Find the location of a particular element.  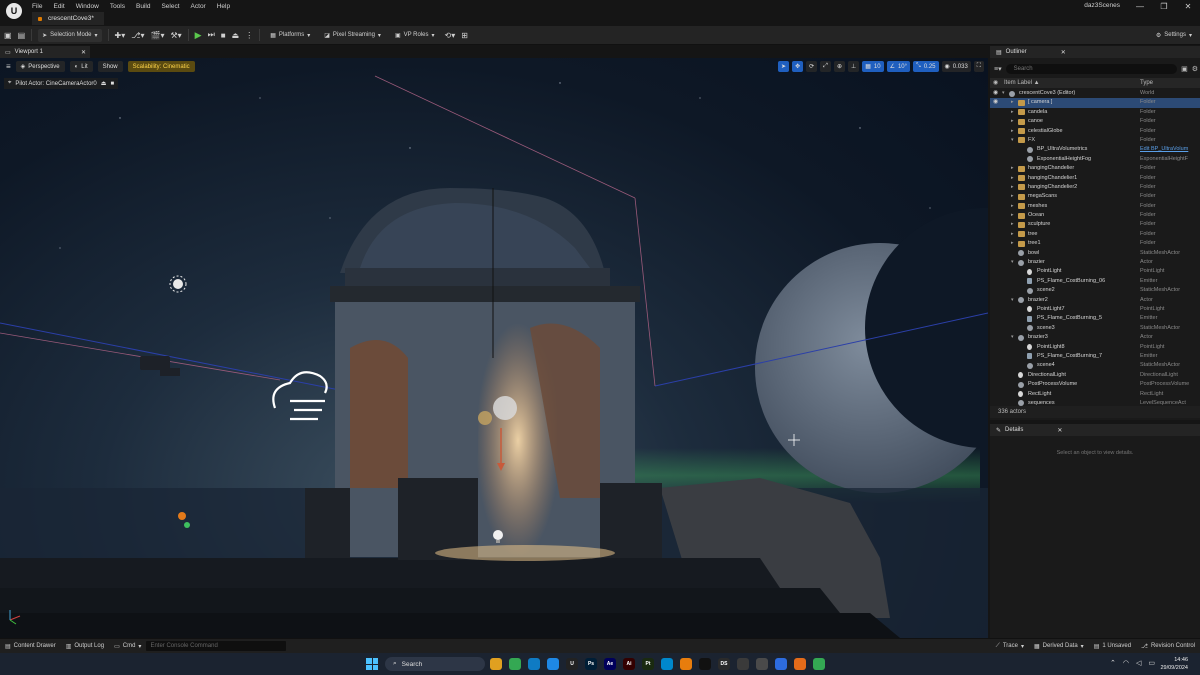

outliner-row: DirectionalLight DirectionalLight is located at coordinates (1095, 375).